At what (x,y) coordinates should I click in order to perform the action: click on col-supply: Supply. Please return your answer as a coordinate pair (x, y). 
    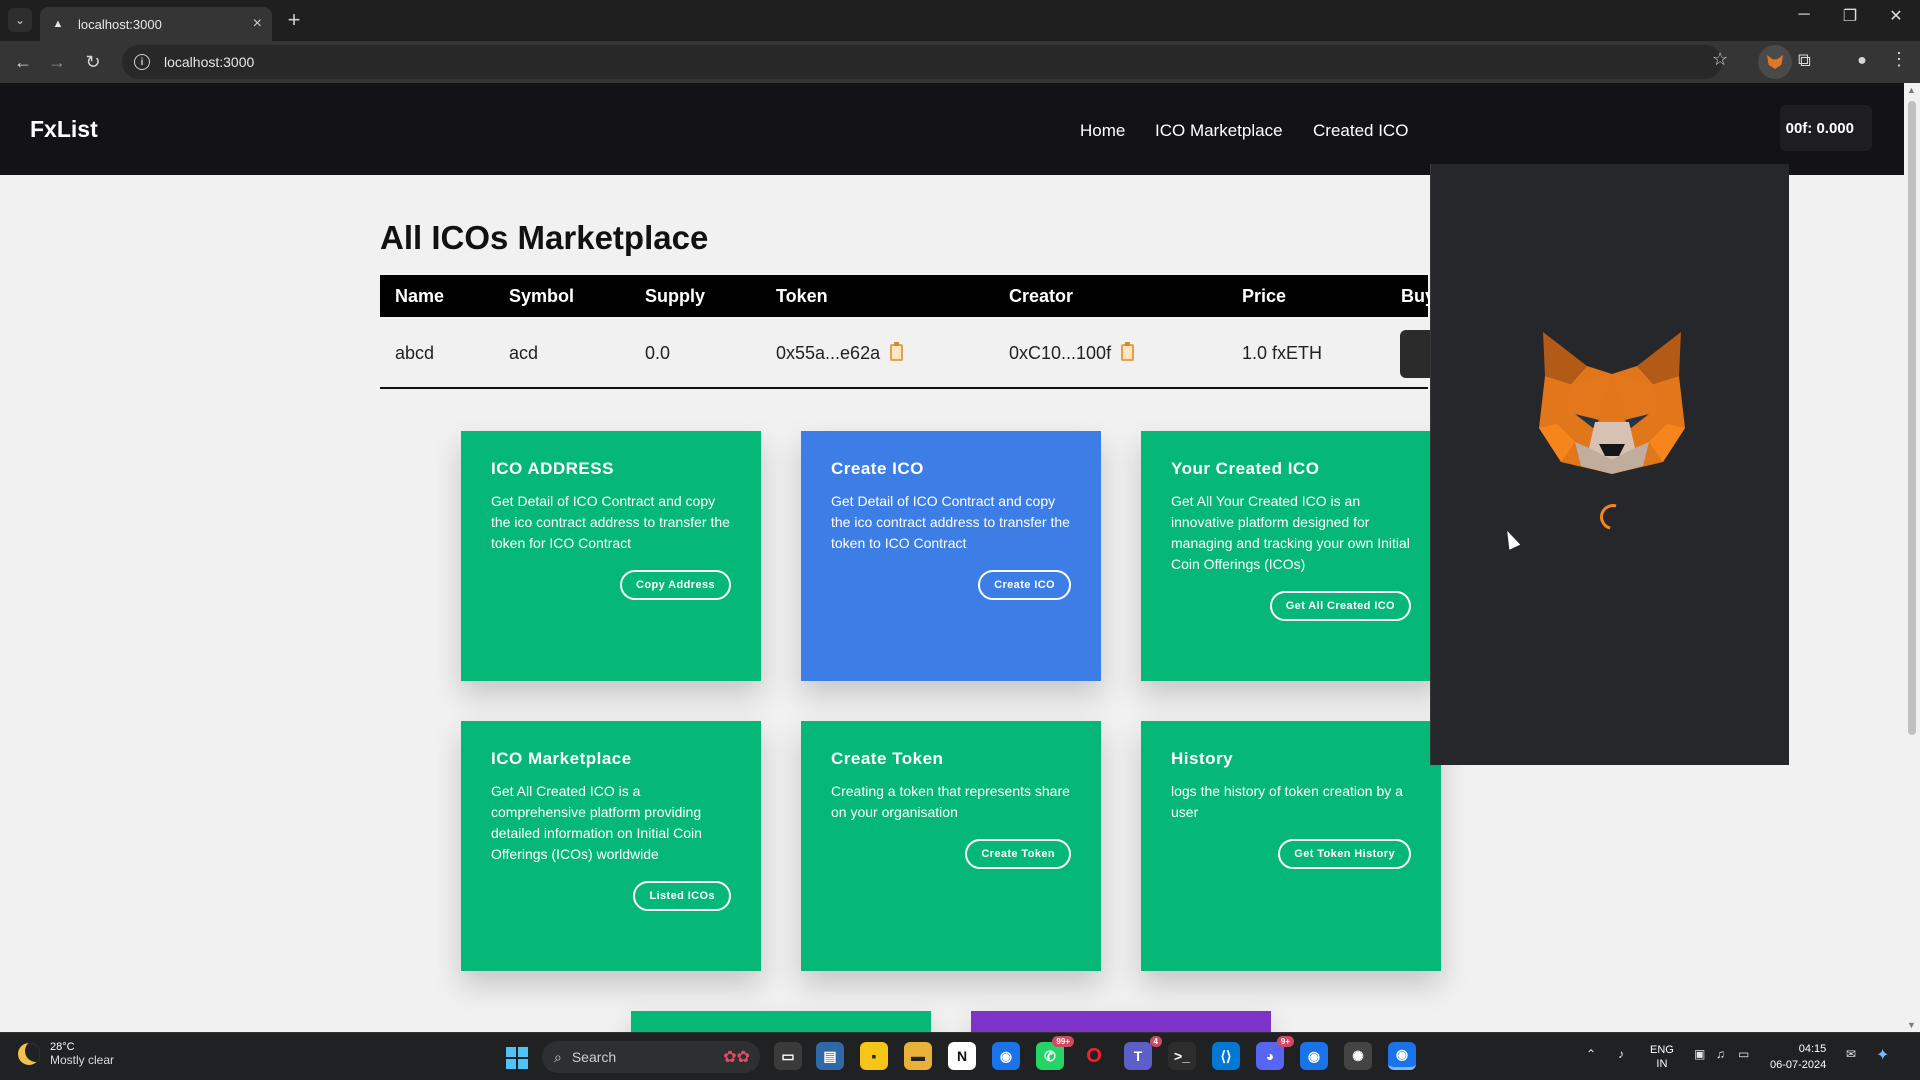
    Looking at the image, I should click on (675, 296).